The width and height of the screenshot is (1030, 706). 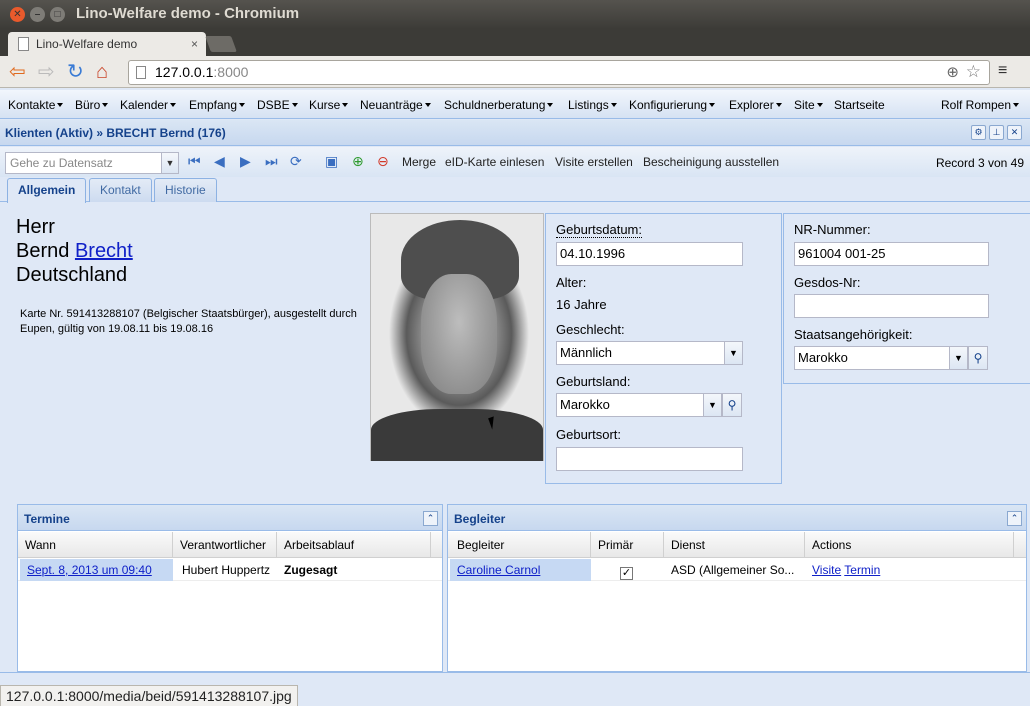 I want to click on termin-link: Termin, so click(x=862, y=570).